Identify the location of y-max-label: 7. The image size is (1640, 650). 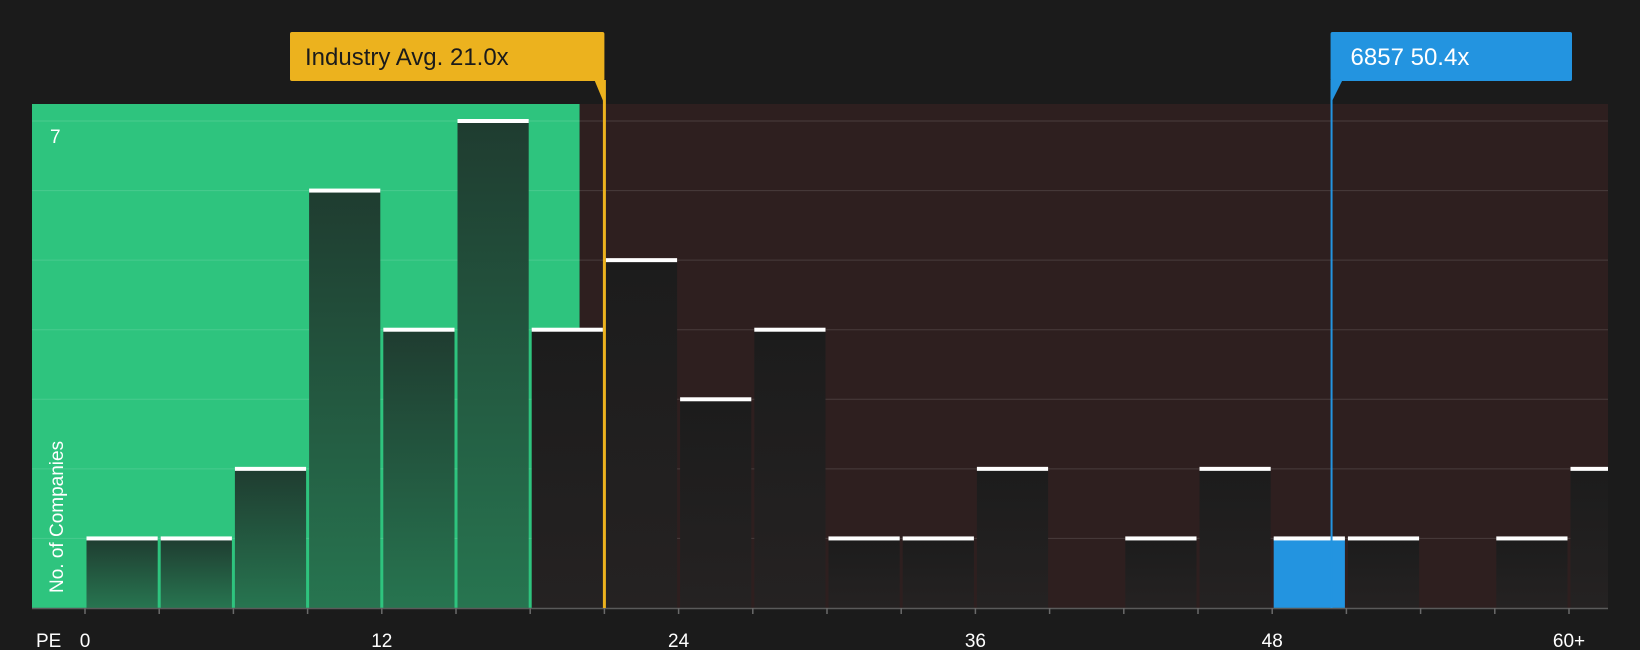
(55, 137).